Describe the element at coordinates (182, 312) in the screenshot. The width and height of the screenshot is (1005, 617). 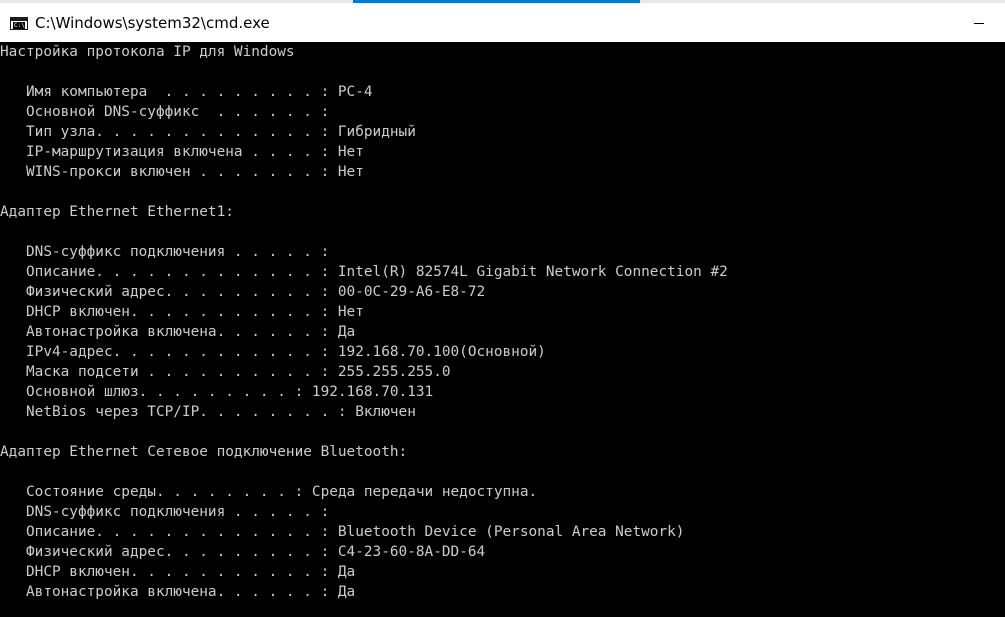
I see `console-line: DHCP включен. . . . . . . . . . . : Нет` at that location.